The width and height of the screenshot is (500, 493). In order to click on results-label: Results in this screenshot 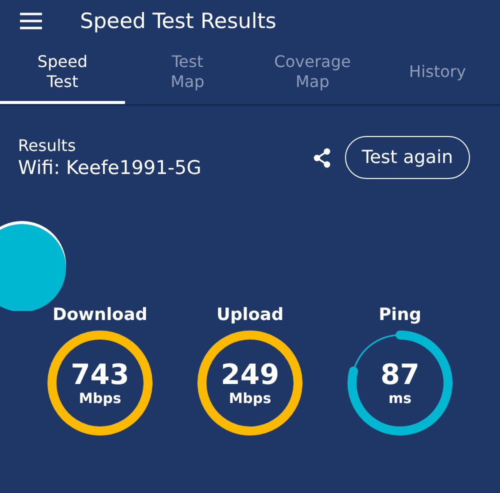, I will do `click(47, 145)`.